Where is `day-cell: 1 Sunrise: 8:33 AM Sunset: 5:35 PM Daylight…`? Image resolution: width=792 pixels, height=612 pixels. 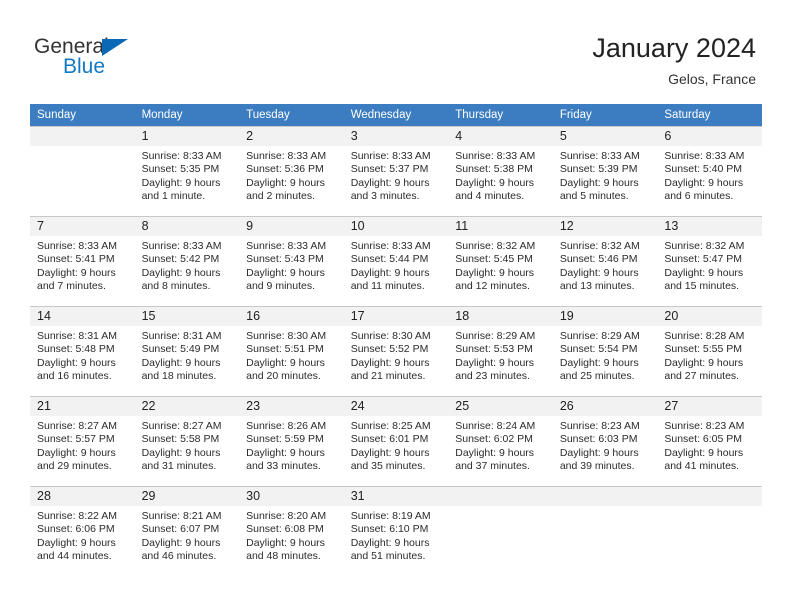 day-cell: 1 Sunrise: 8:33 AM Sunset: 5:35 PM Daylight… is located at coordinates (187, 171).